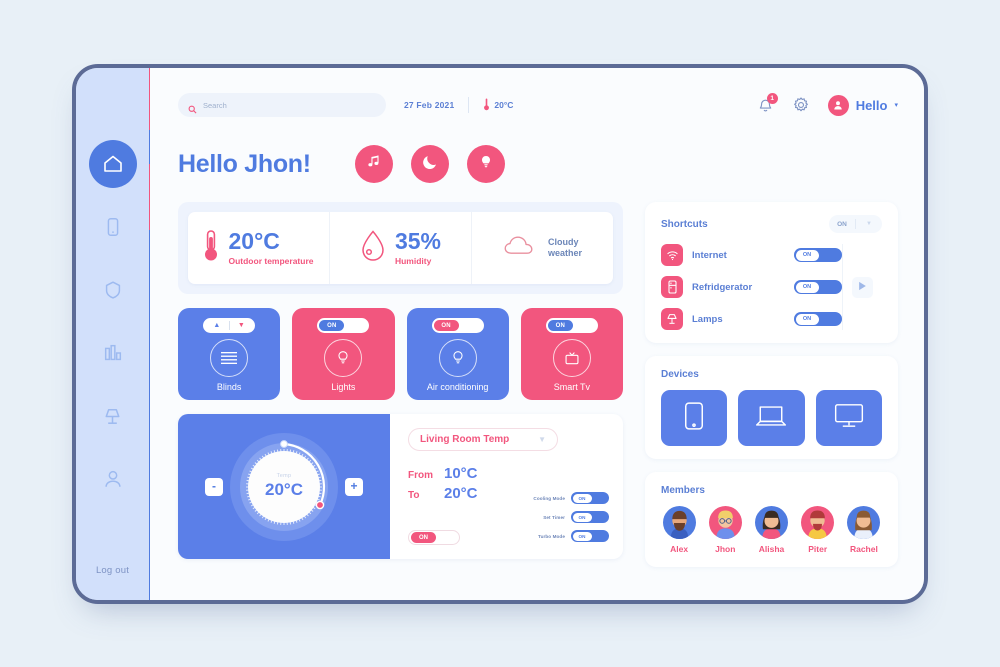  I want to click on shield-icon, so click(113, 290).